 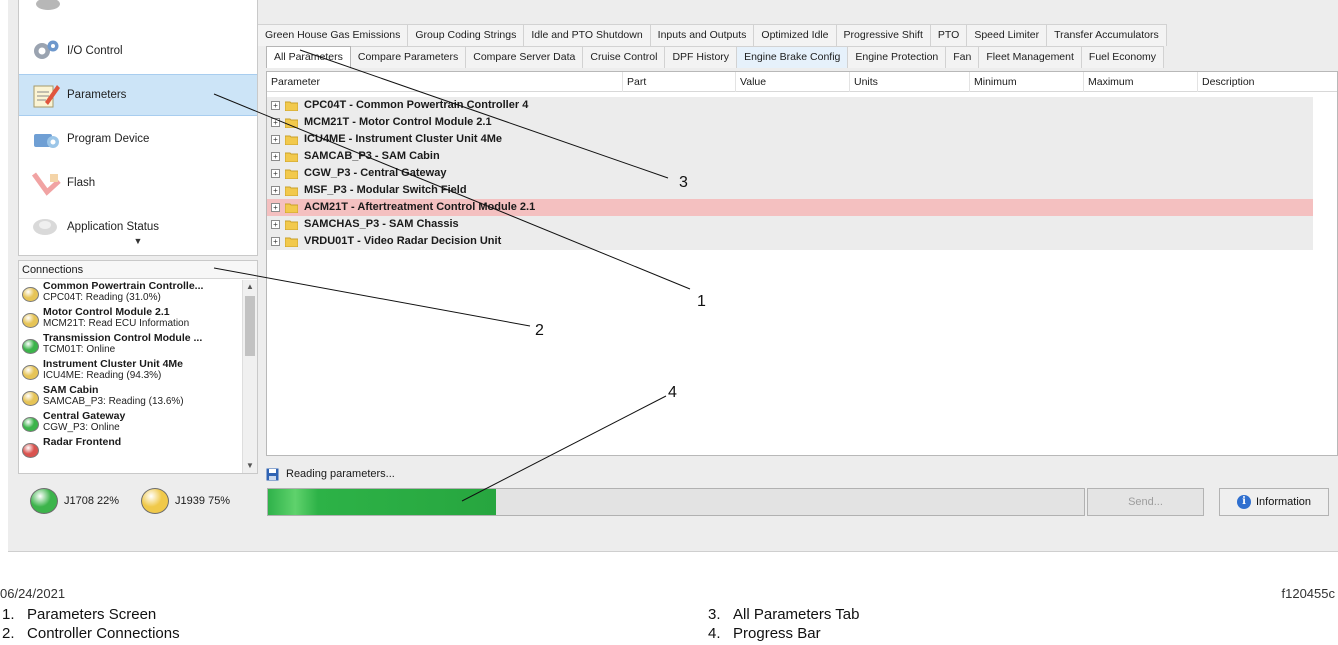 I want to click on legend-text: All Parameters Tab, so click(x=796, y=614).